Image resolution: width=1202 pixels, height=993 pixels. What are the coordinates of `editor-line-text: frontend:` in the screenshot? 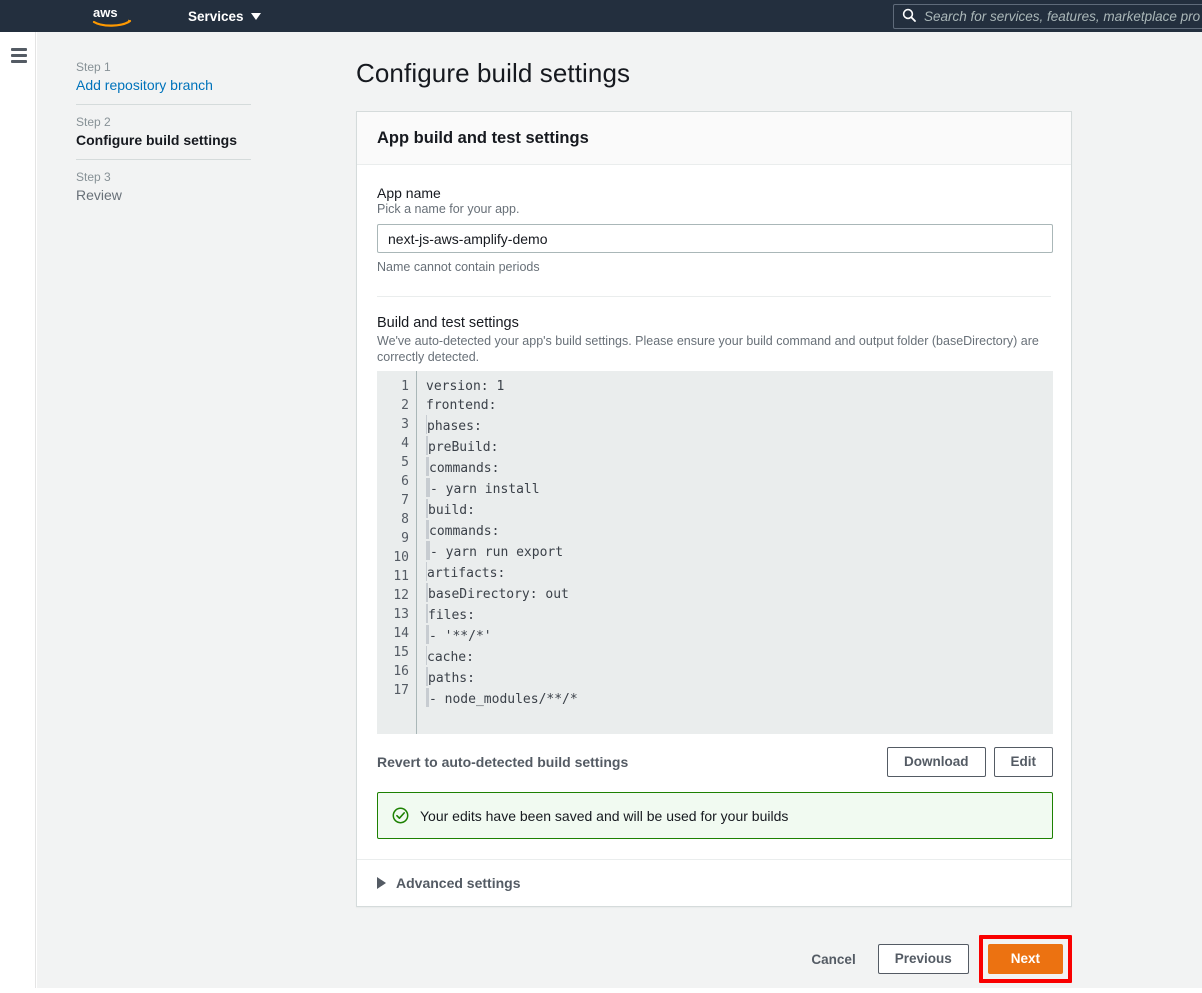 It's located at (461, 405).